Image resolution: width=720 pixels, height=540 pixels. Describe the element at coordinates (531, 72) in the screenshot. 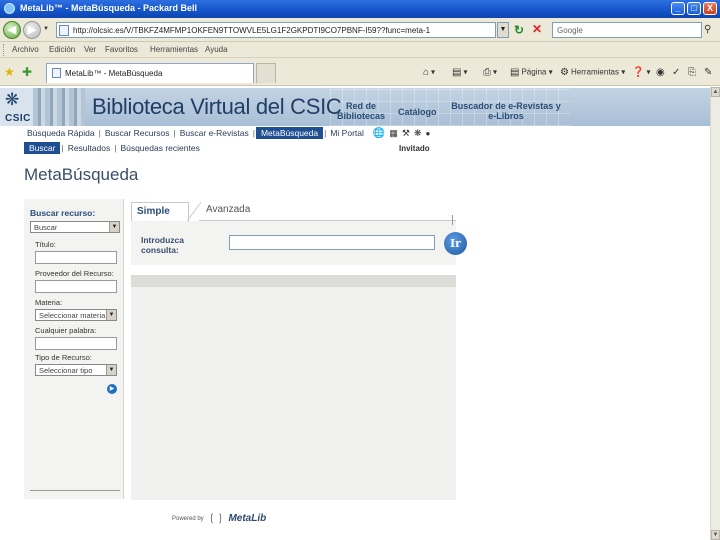

I see `page-menu-button: ▤ Página ▾` at that location.